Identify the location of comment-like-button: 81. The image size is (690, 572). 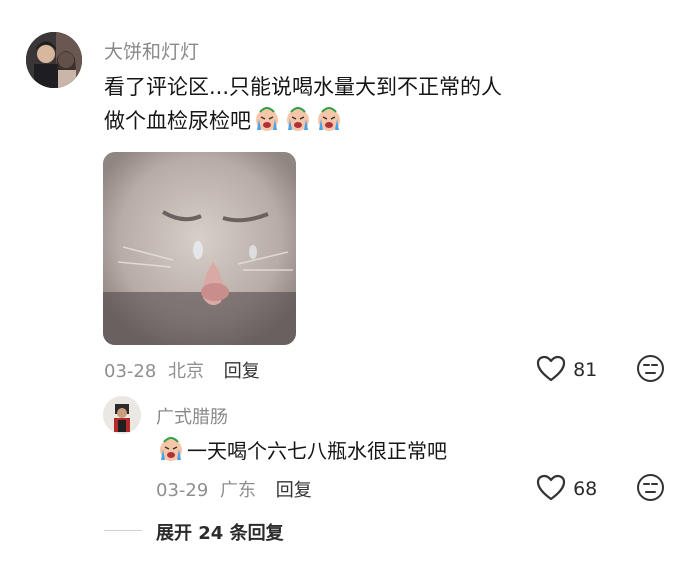
(566, 370).